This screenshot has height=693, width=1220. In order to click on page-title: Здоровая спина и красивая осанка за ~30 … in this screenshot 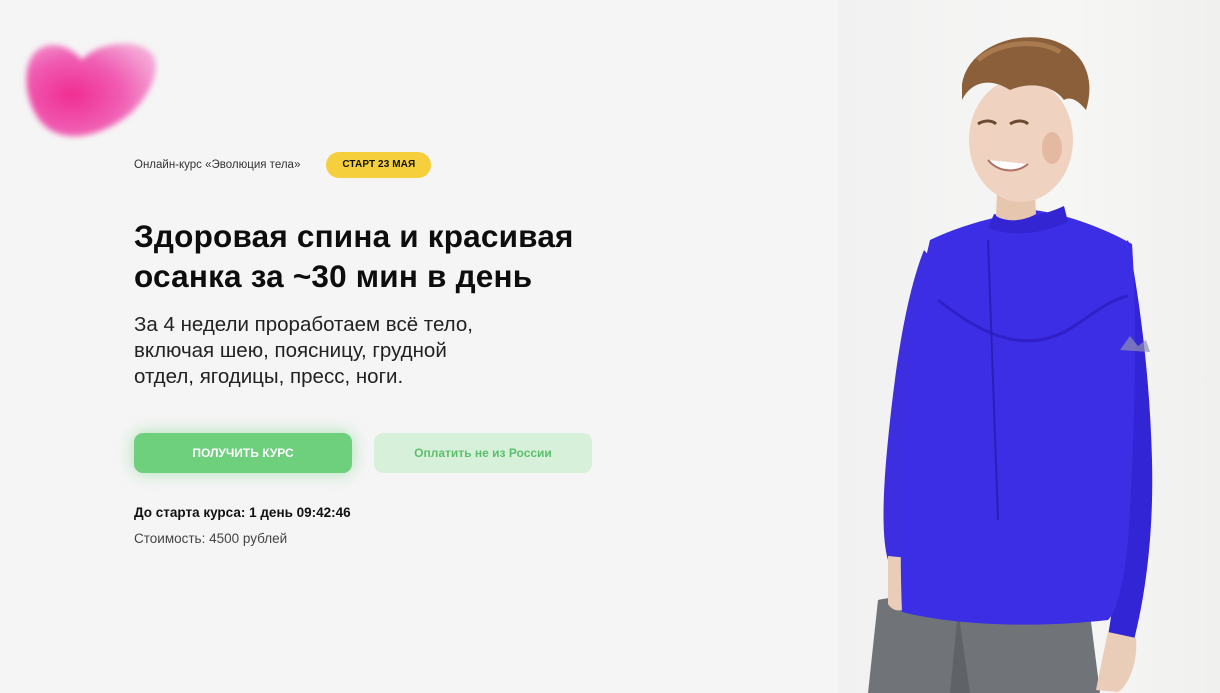, I will do `click(414, 256)`.